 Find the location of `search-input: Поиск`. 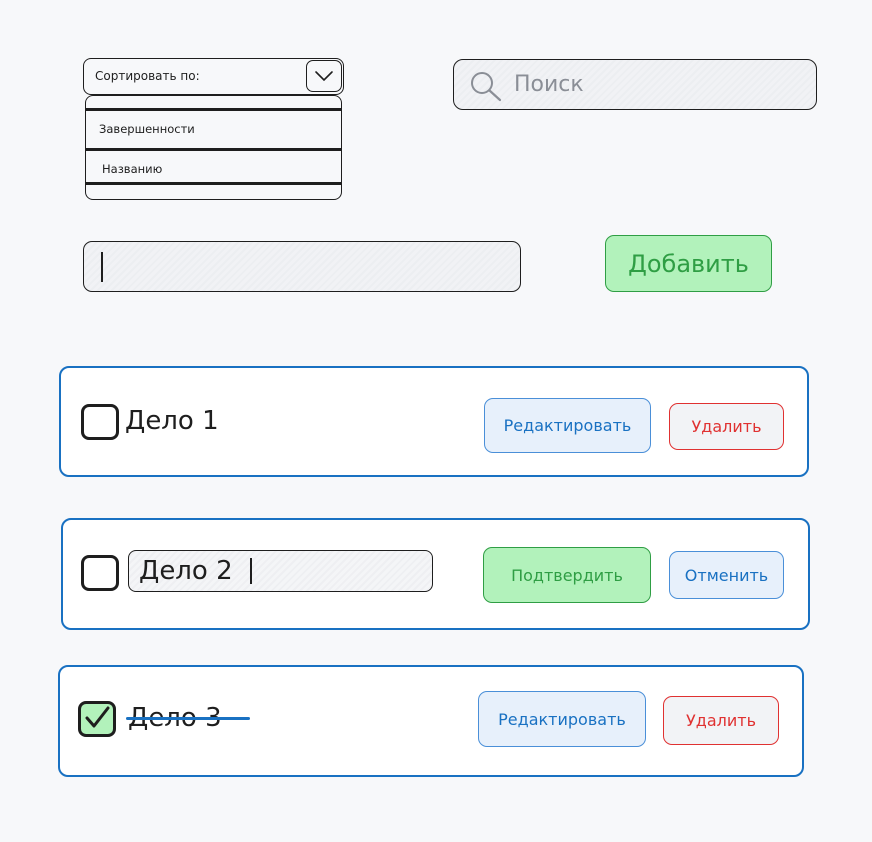

search-input: Поиск is located at coordinates (635, 84).